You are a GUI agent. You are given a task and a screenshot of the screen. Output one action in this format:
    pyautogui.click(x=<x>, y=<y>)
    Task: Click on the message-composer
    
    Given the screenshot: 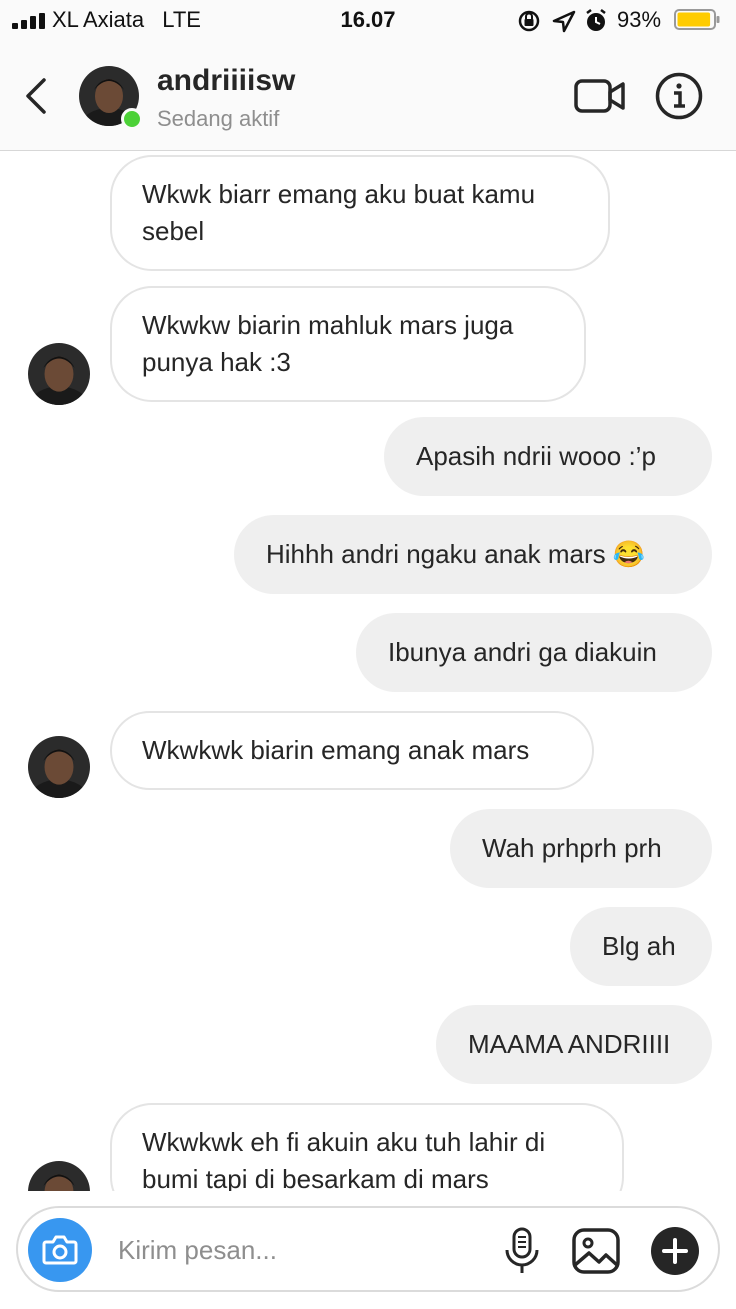 What is the action you would take?
    pyautogui.click(x=368, y=1249)
    